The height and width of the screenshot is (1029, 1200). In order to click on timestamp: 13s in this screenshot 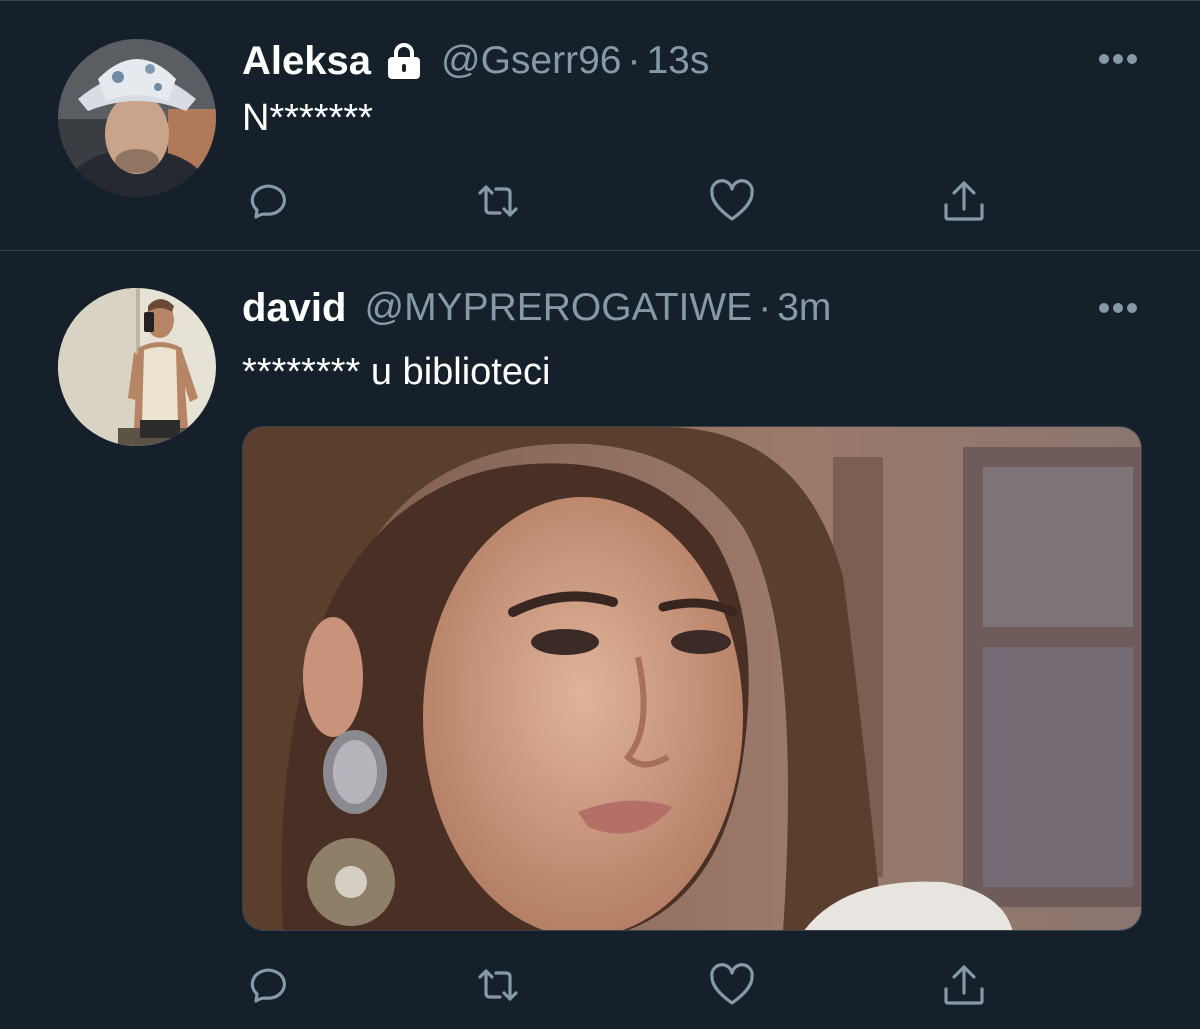, I will do `click(677, 61)`.